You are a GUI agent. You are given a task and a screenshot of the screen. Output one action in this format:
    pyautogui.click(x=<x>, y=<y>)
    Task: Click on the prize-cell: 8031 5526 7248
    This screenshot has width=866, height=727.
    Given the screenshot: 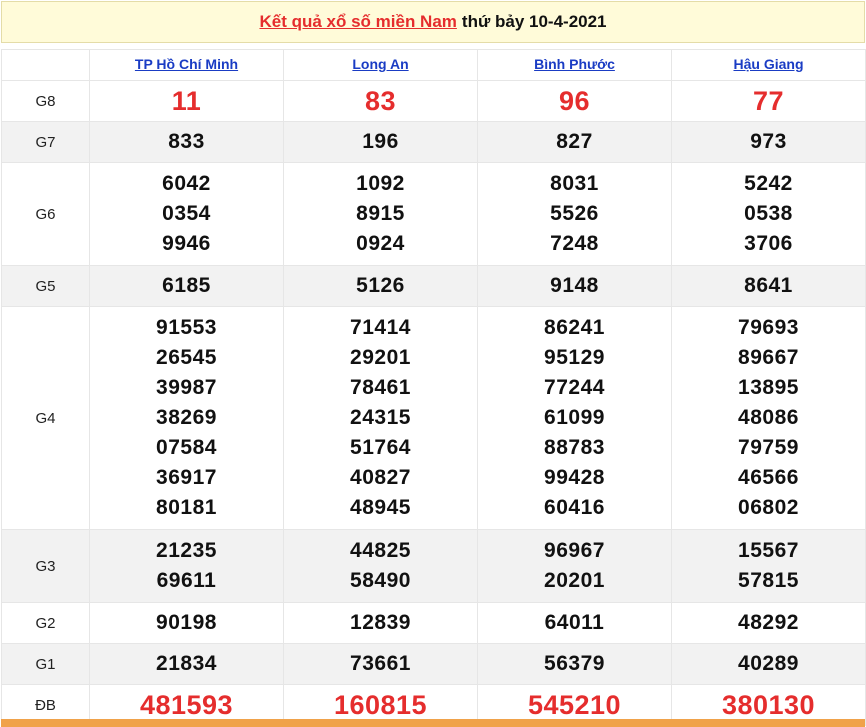 What is the action you would take?
    pyautogui.click(x=574, y=214)
    